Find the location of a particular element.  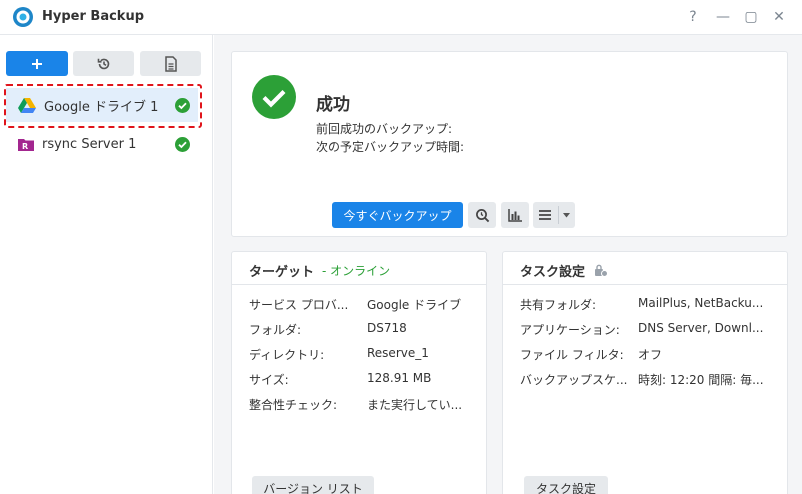

sidebar-item-rsync-server: R rsync Server 1 is located at coordinates (102, 144).